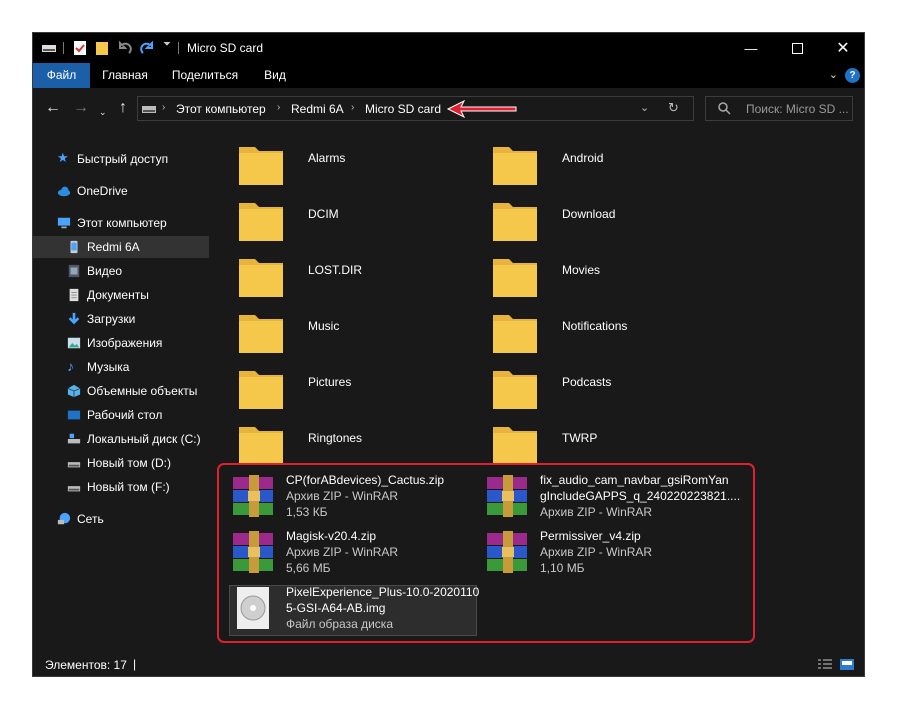 Image resolution: width=897 pixels, height=709 pixels. I want to click on back-icon: ←, so click(53, 108).